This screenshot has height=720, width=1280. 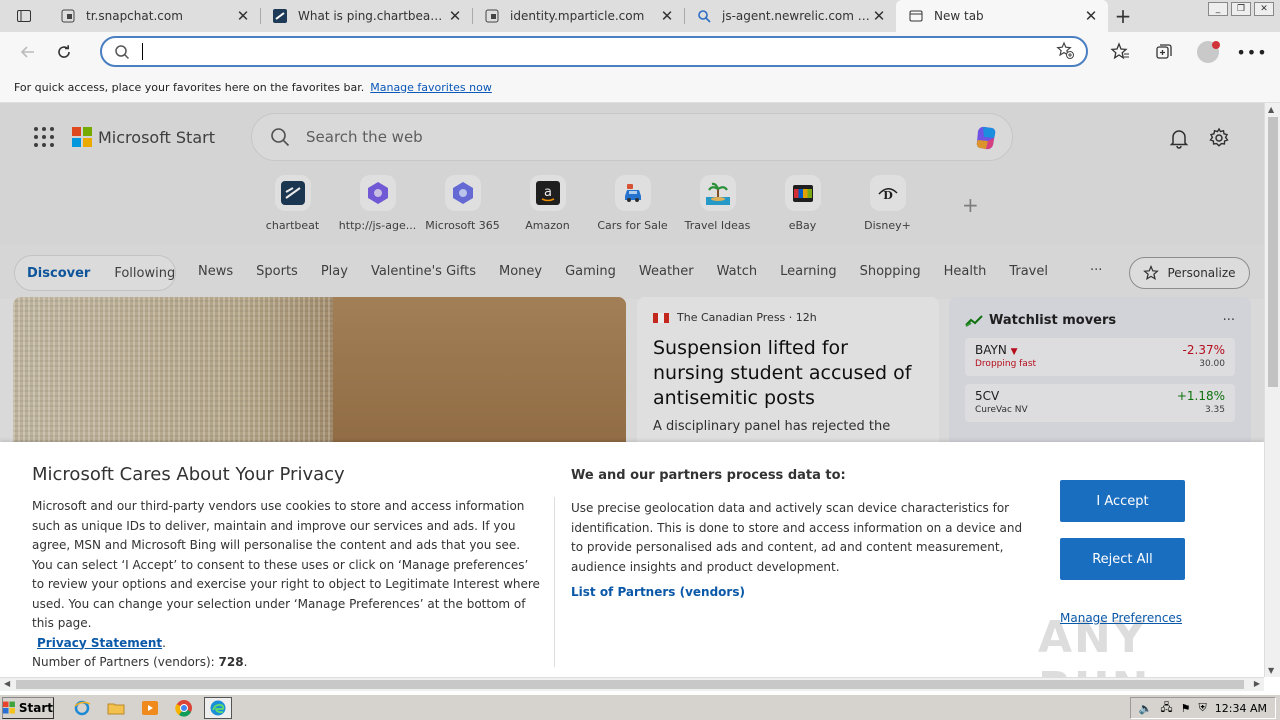 What do you see at coordinates (24, 16) in the screenshot?
I see `tab-actions-button` at bounding box center [24, 16].